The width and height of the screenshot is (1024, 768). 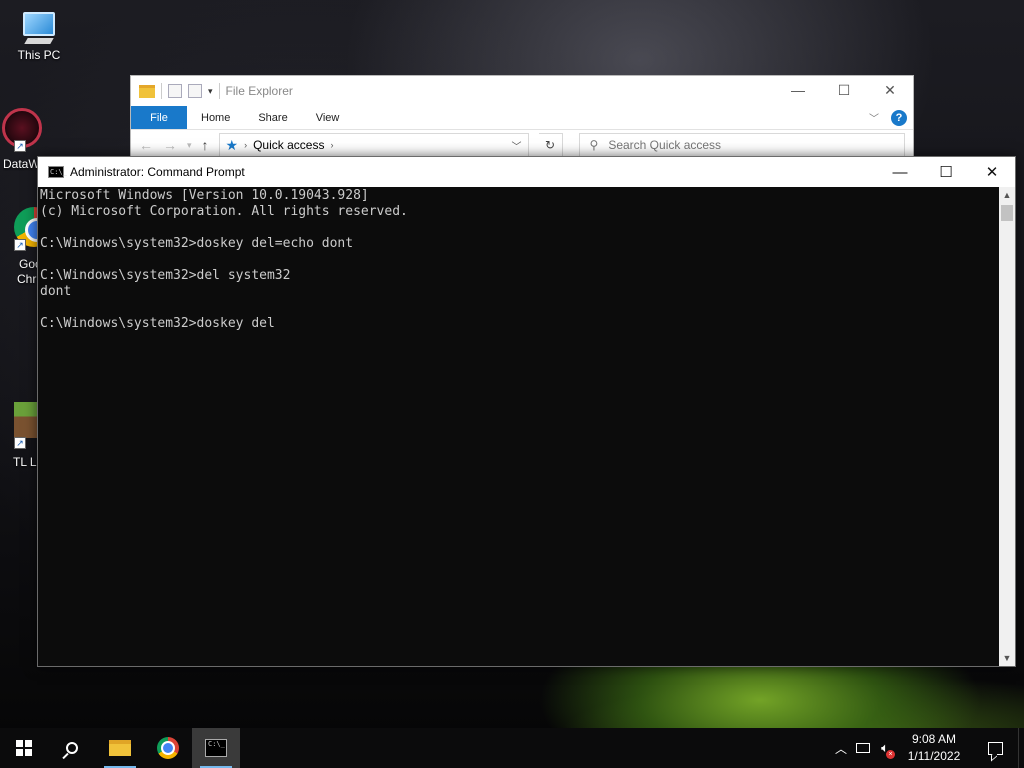 I want to click on help-icon: ?, so click(x=899, y=117).